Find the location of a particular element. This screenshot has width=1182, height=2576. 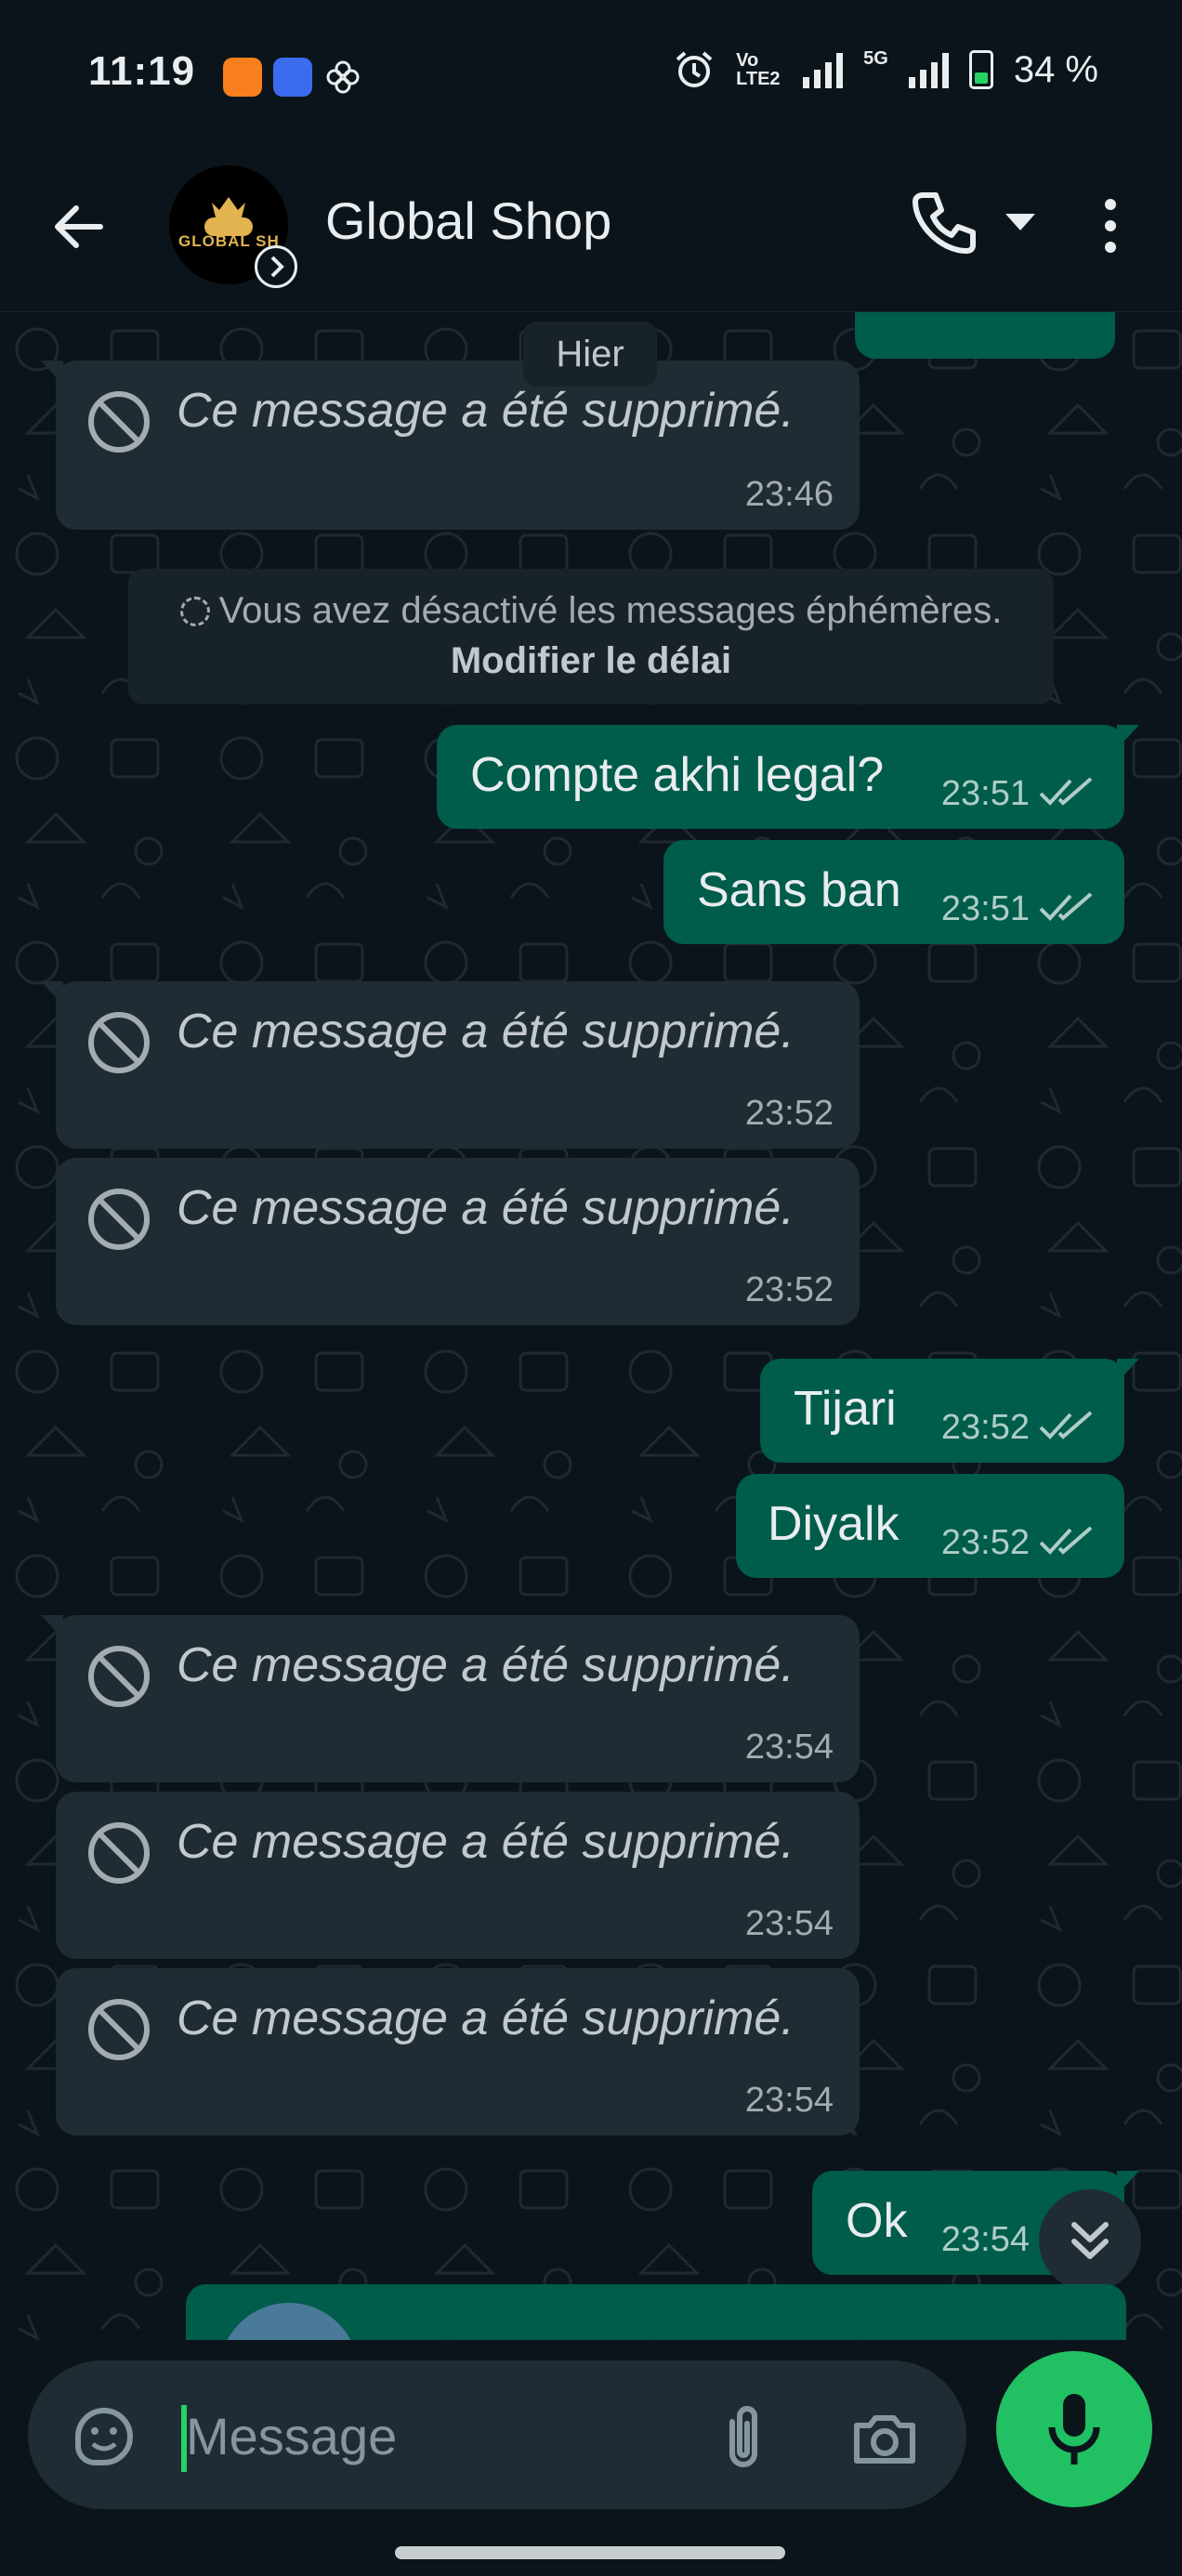

message-text: Diyalk is located at coordinates (834, 1524).